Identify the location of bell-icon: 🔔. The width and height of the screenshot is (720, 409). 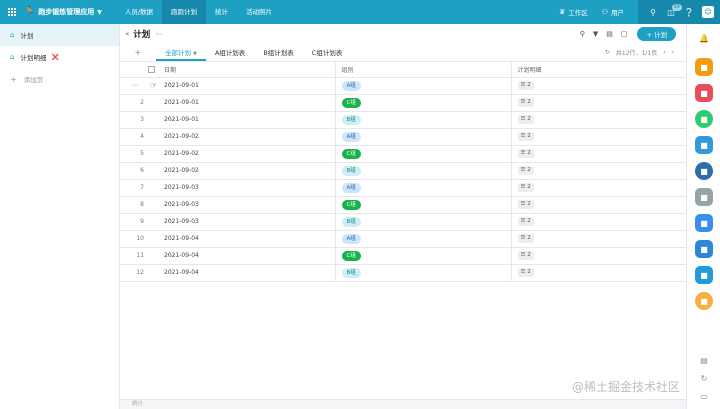
(704, 40).